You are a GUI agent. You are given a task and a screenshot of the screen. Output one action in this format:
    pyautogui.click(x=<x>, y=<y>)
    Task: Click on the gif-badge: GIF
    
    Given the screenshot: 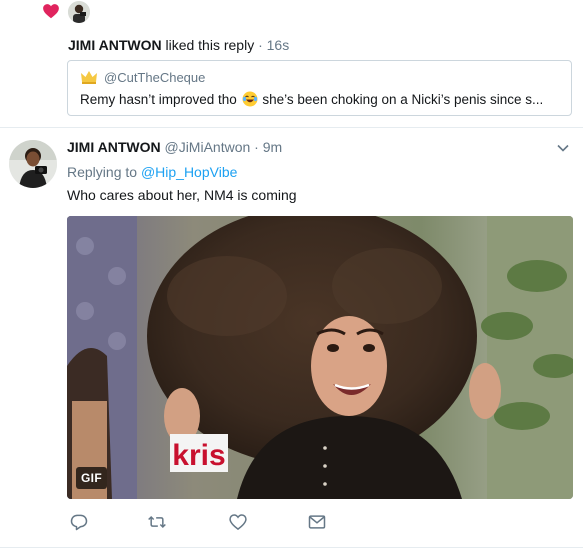 What is the action you would take?
    pyautogui.click(x=91, y=478)
    